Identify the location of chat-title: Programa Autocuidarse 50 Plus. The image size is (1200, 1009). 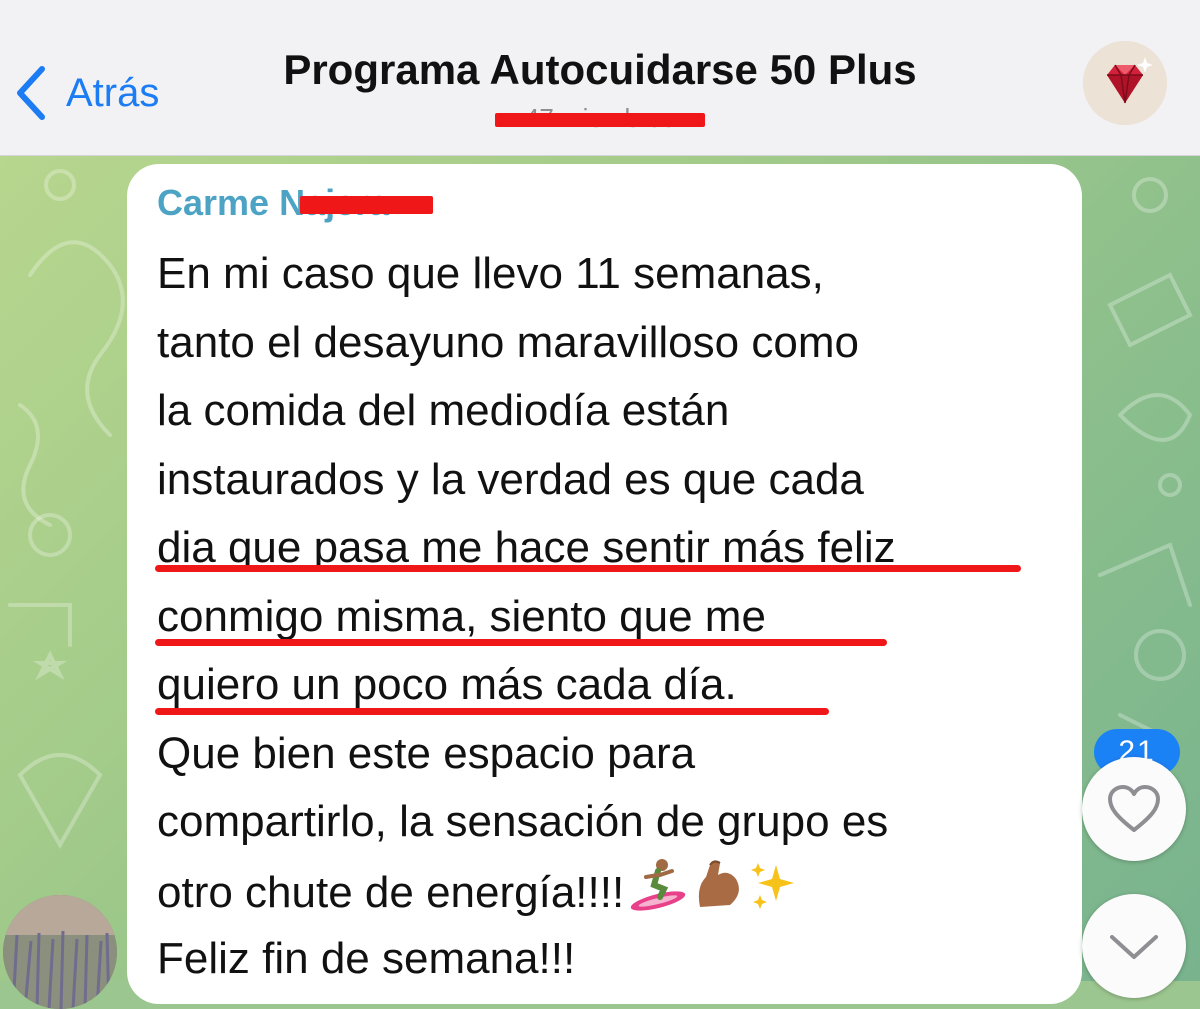
(600, 70).